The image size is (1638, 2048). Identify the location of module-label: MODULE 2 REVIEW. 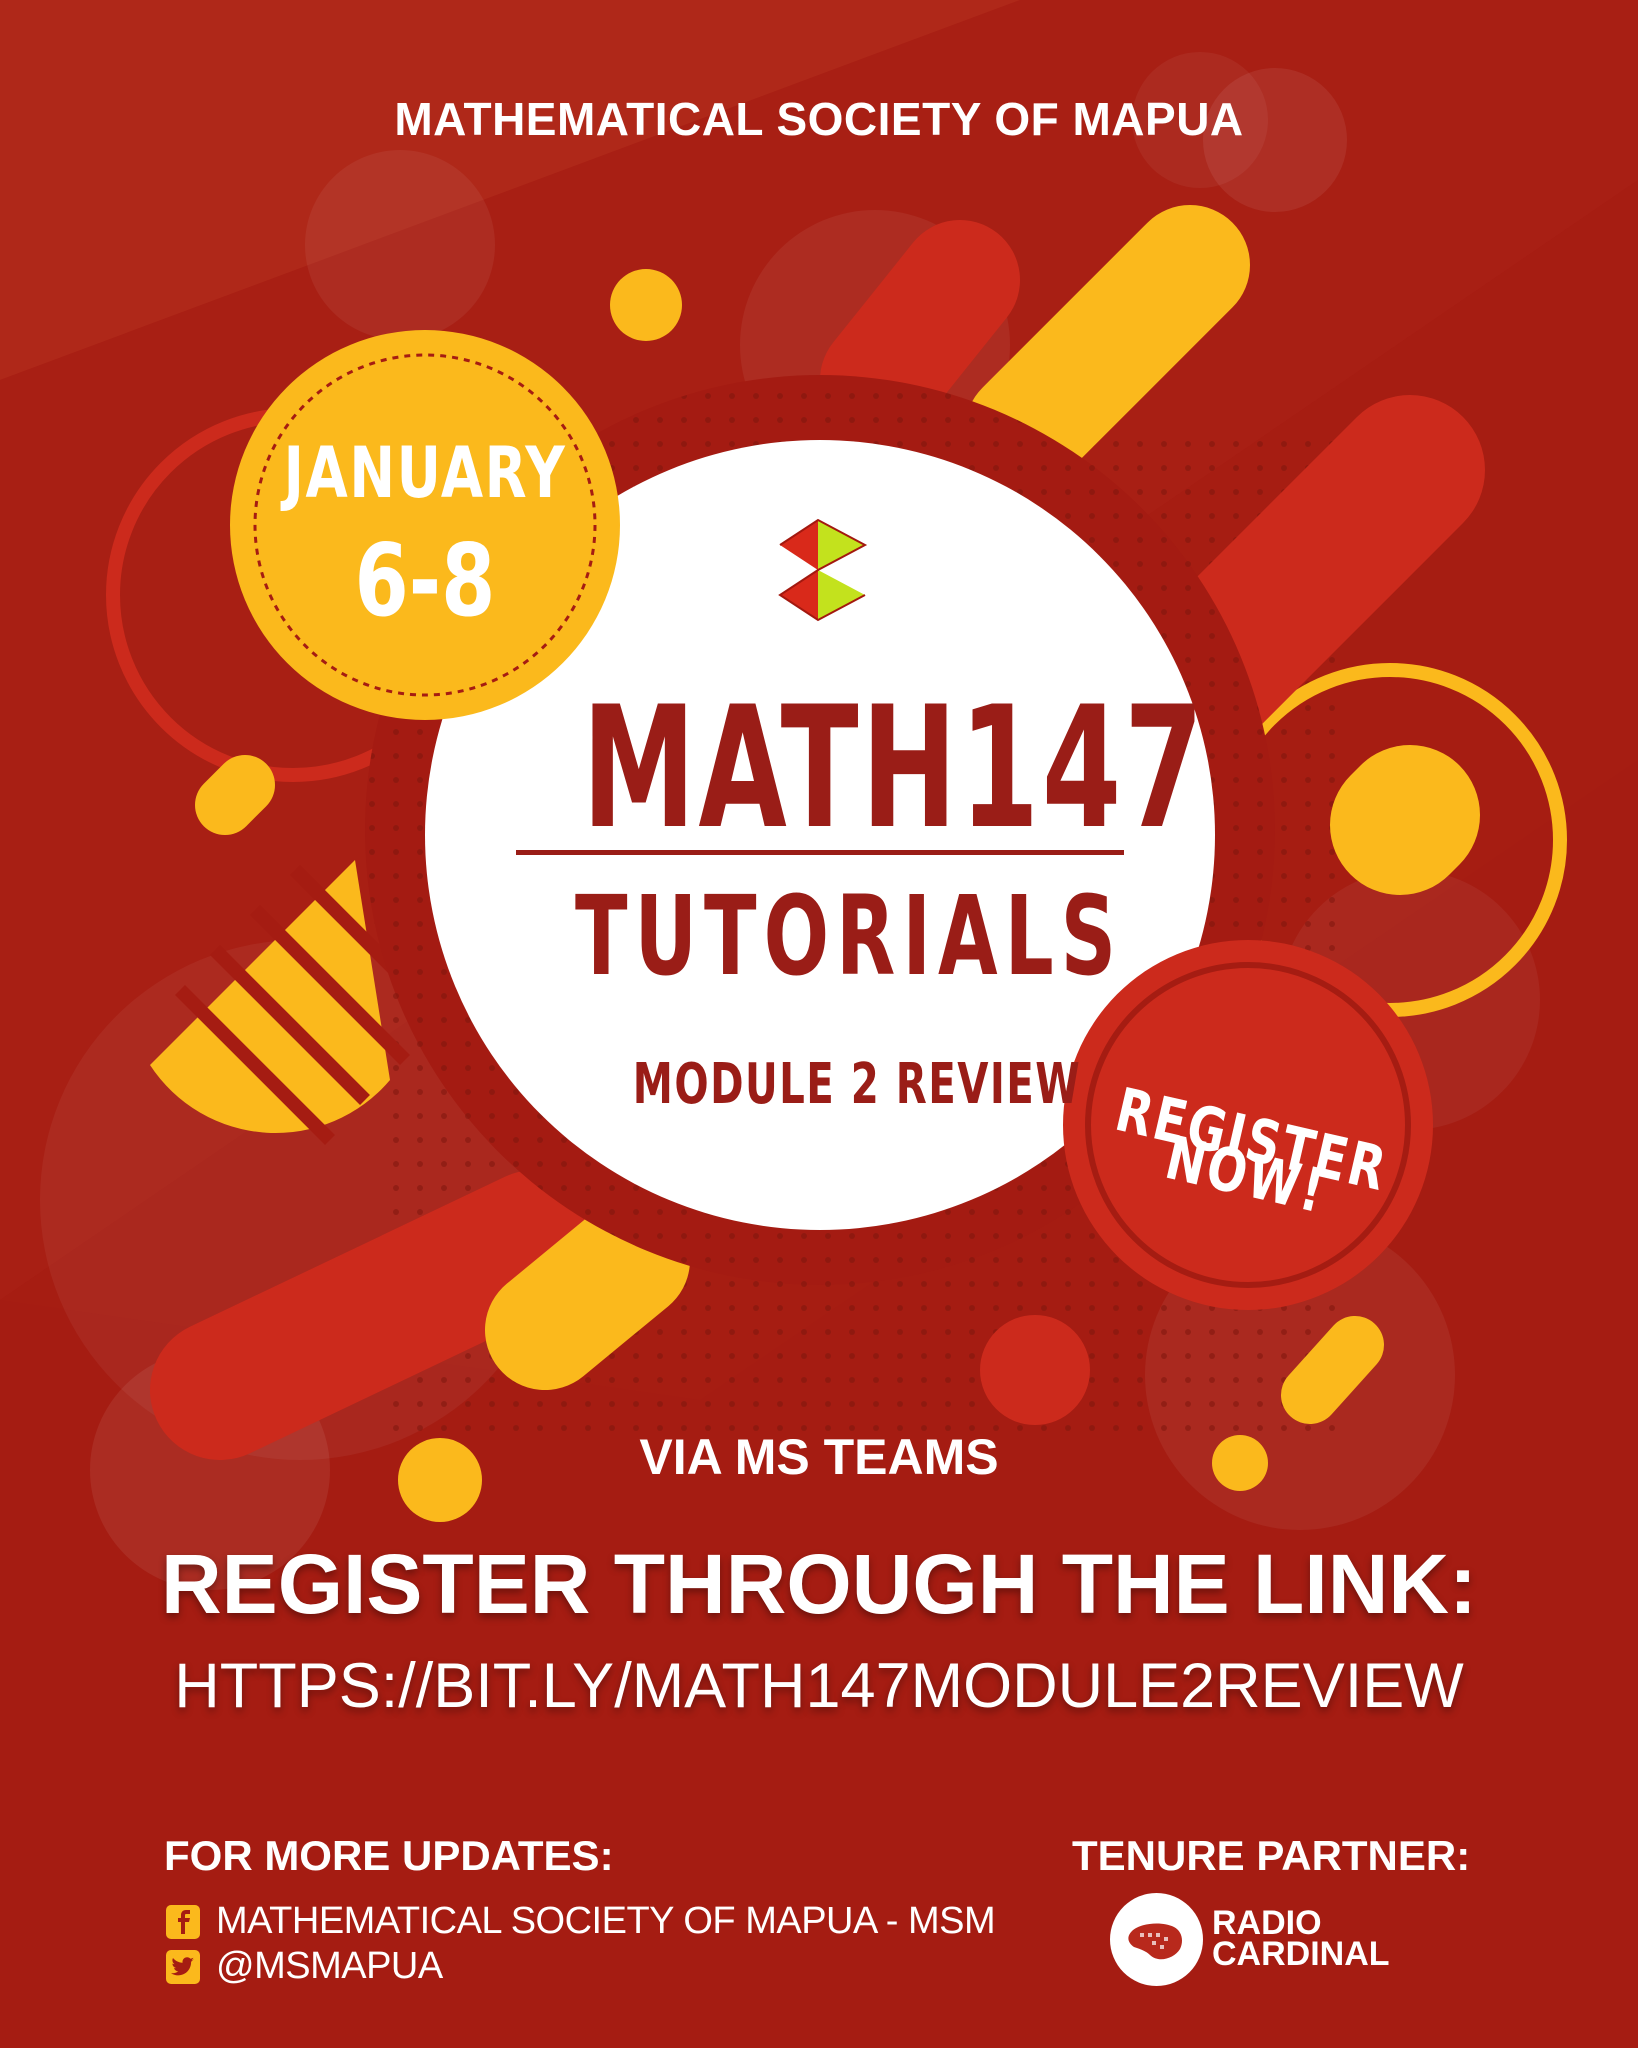
(857, 1084).